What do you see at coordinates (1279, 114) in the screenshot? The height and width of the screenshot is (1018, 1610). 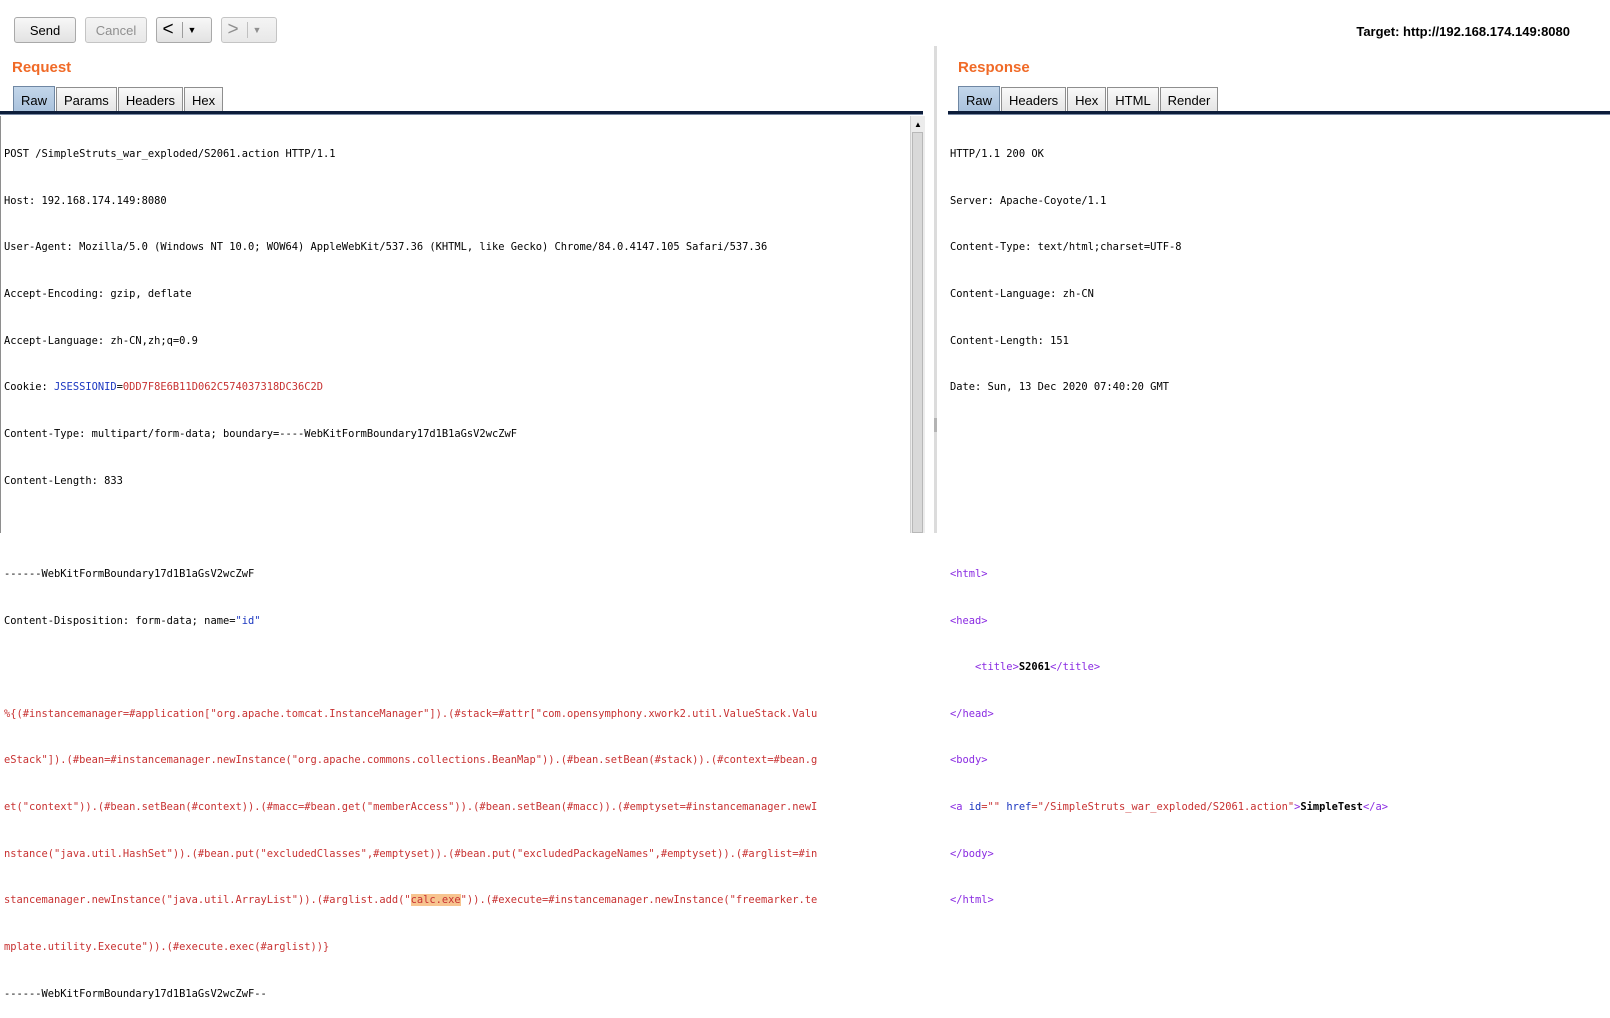 I see `response-tab-rule-thin` at bounding box center [1279, 114].